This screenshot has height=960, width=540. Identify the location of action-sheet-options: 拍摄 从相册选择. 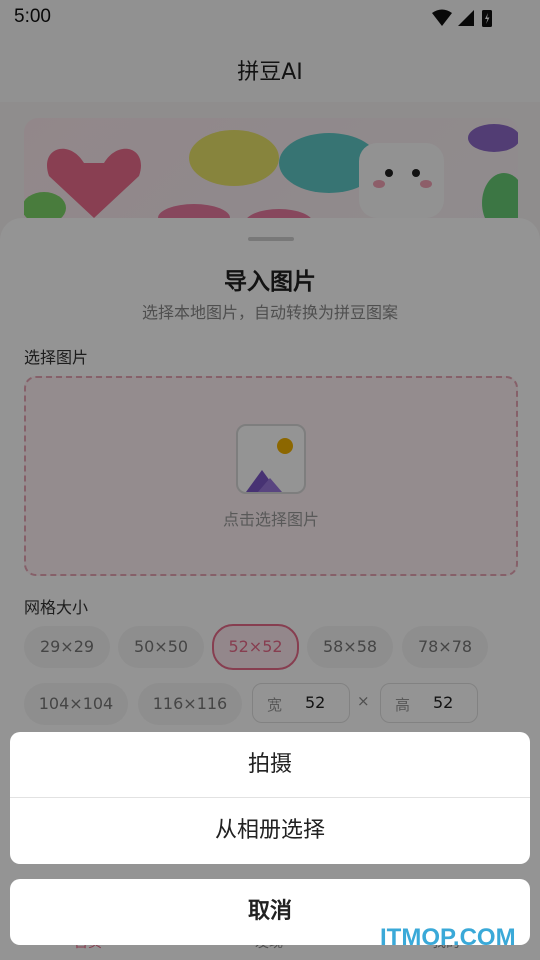
(270, 798).